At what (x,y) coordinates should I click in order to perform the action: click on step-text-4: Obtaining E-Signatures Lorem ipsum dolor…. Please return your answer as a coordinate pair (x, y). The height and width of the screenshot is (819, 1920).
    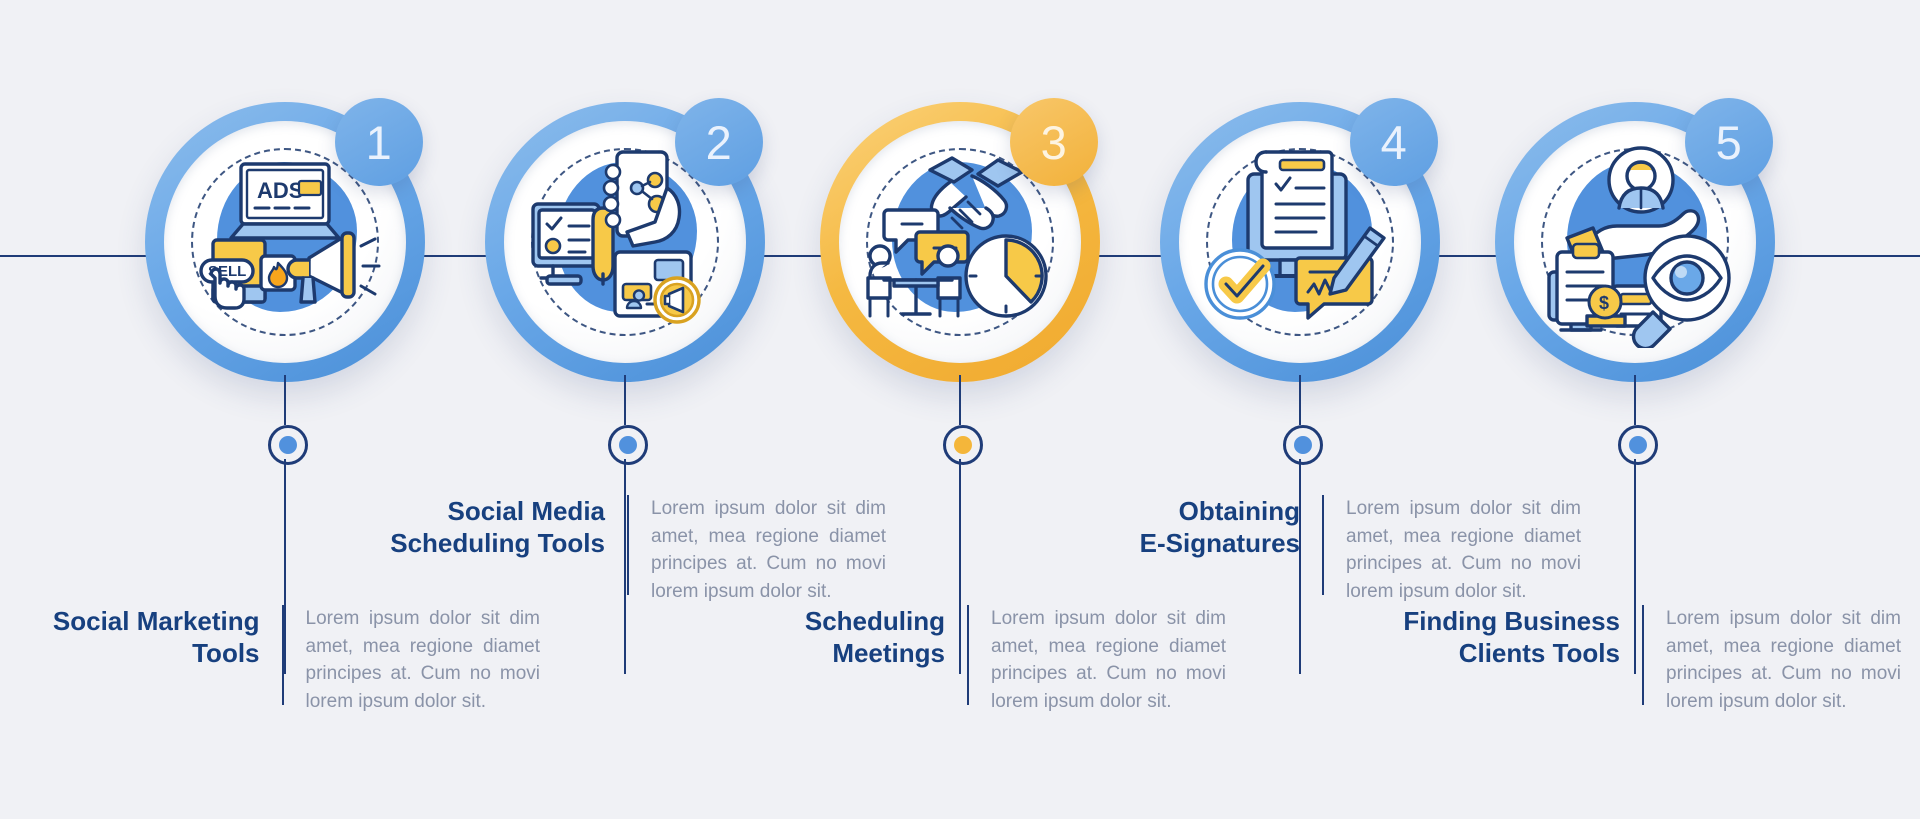
    Looking at the image, I should click on (1375, 550).